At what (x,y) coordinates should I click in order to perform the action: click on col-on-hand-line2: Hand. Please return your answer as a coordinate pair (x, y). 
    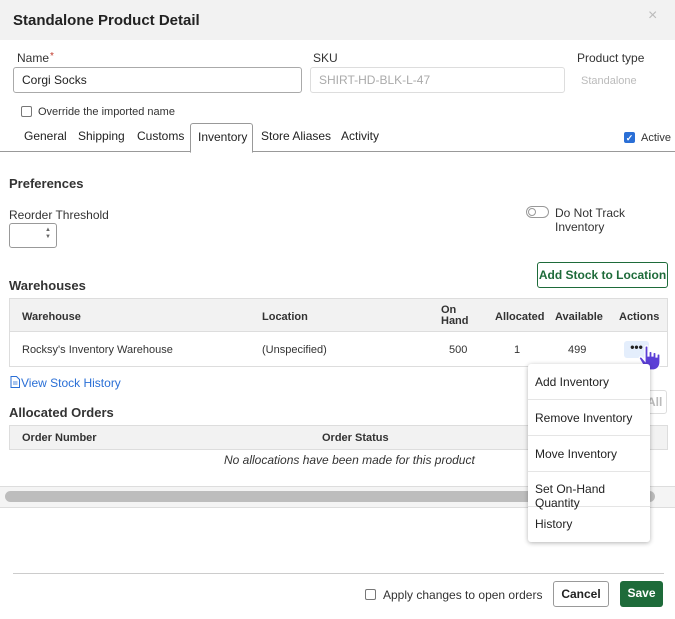
    Looking at the image, I should click on (455, 321).